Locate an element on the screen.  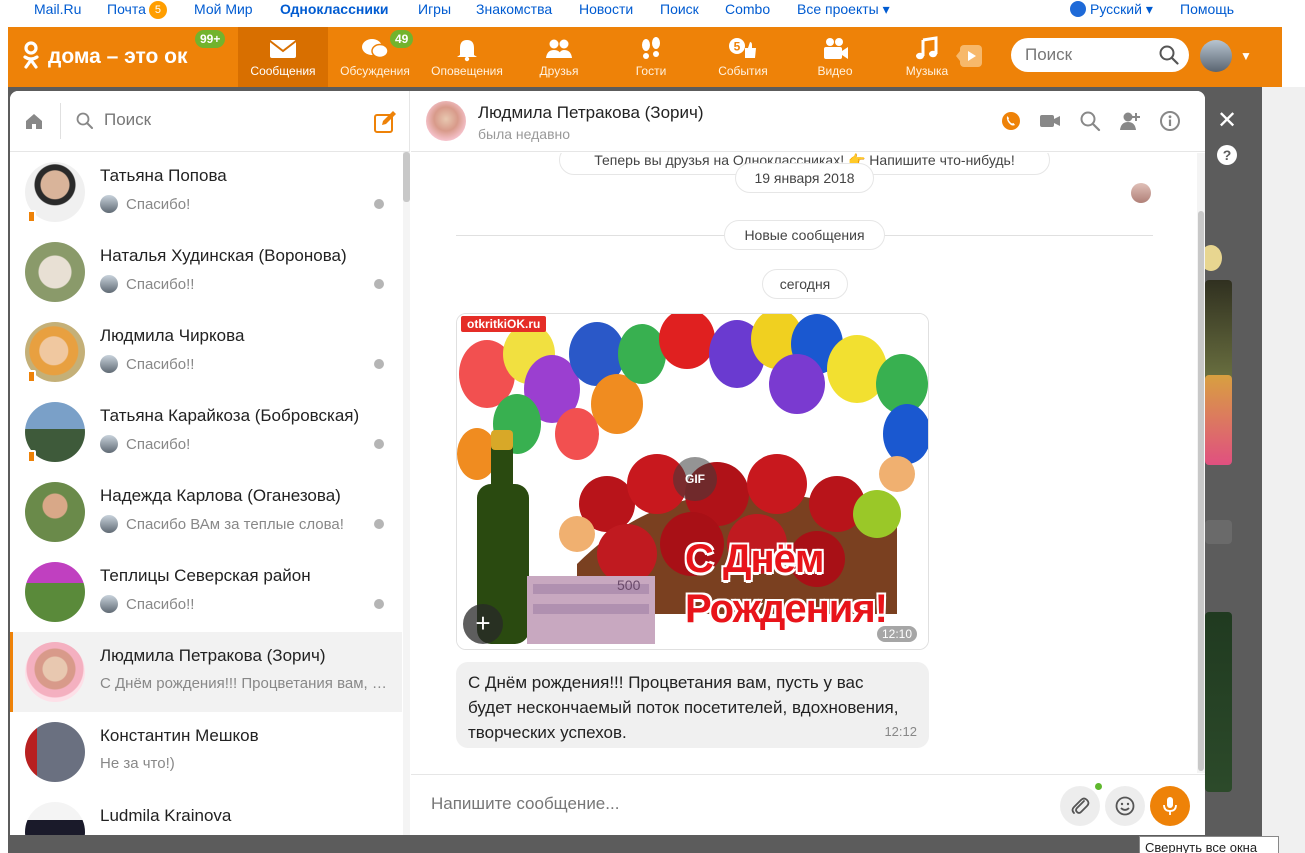
ok-logo: дома – это ок is located at coordinates (105, 55).